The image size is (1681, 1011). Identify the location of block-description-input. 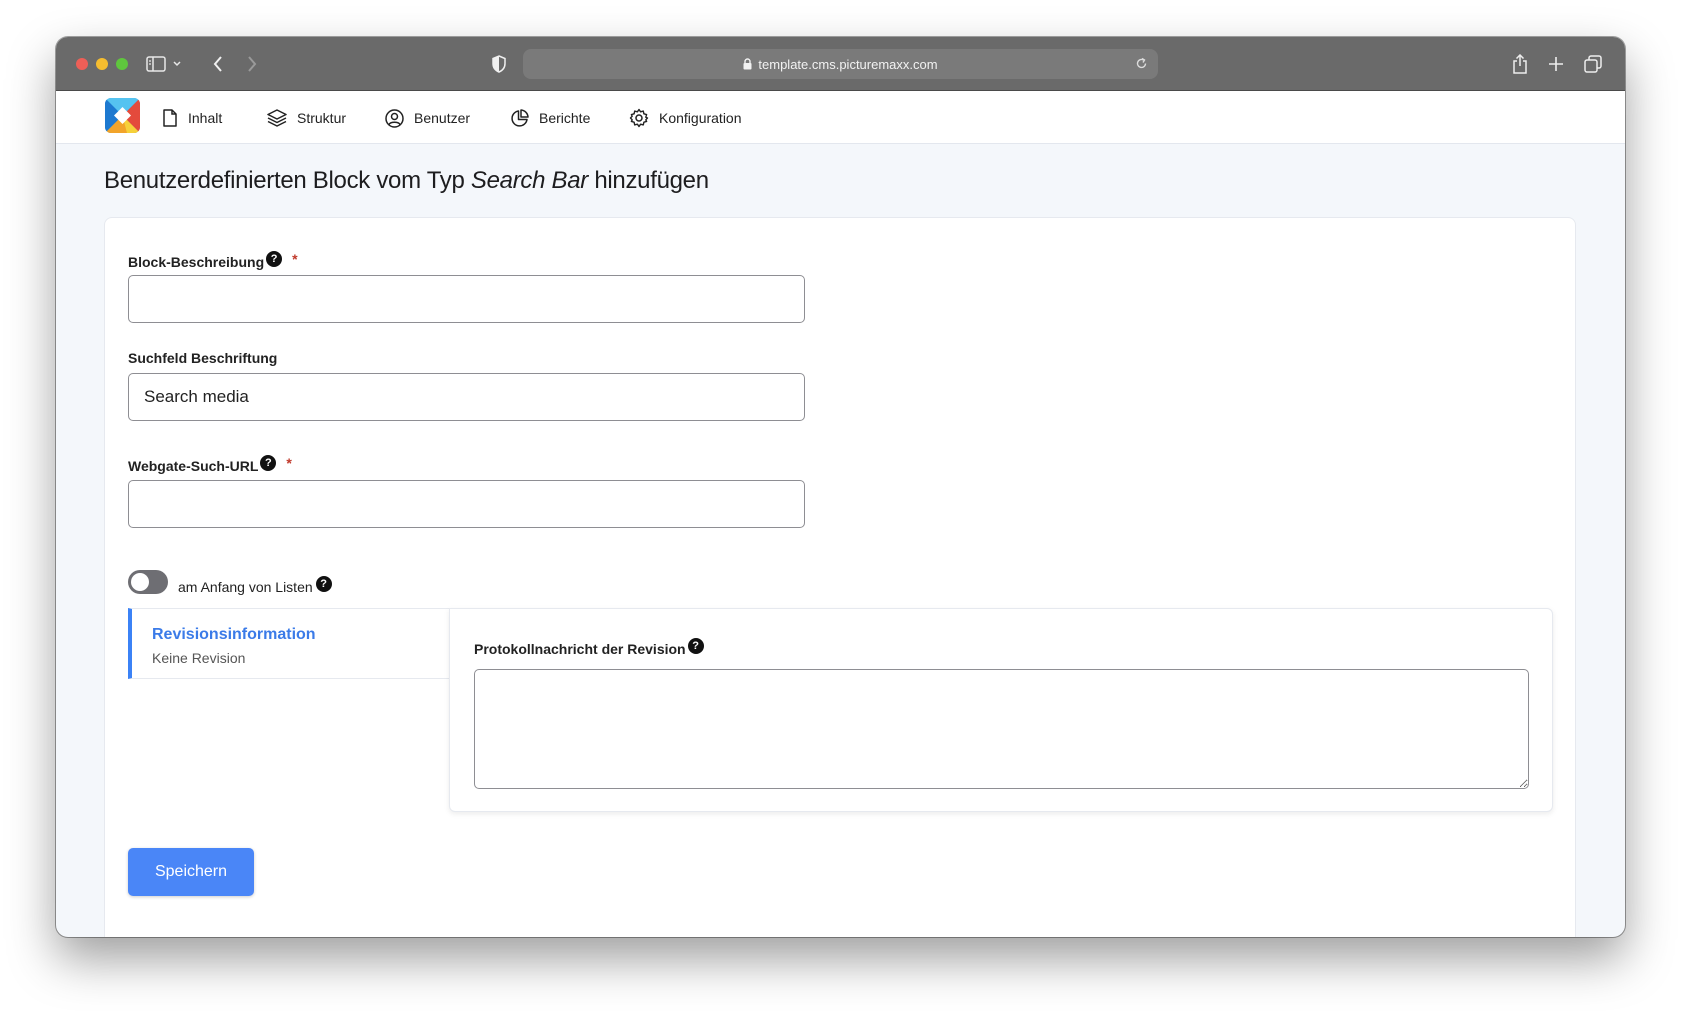
(466, 299).